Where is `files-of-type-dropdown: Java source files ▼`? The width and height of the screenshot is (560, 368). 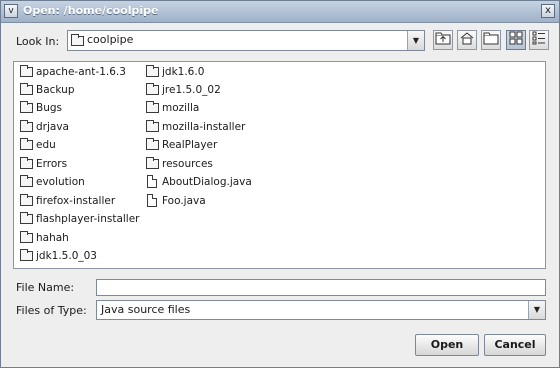 files-of-type-dropdown: Java source files ▼ is located at coordinates (321, 310).